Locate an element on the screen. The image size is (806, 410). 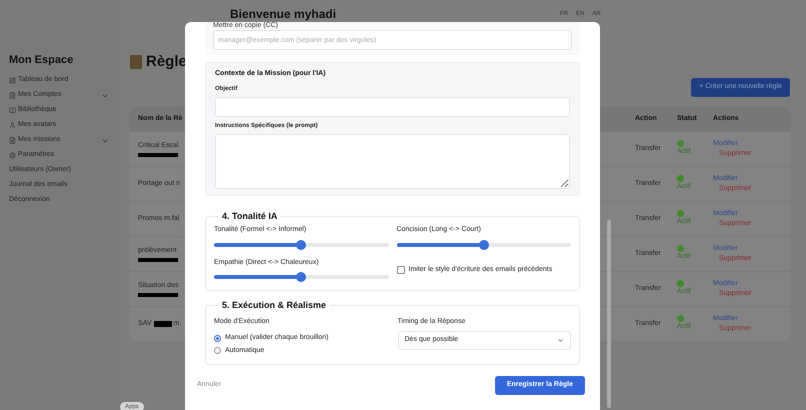
objective-input is located at coordinates (392, 106).